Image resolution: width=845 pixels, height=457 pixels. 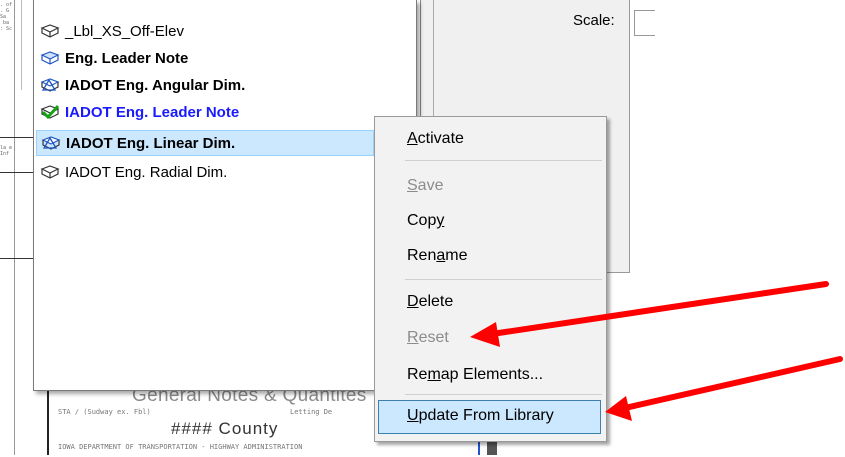 What do you see at coordinates (724, 388) in the screenshot?
I see `annotation-arrow-update` at bounding box center [724, 388].